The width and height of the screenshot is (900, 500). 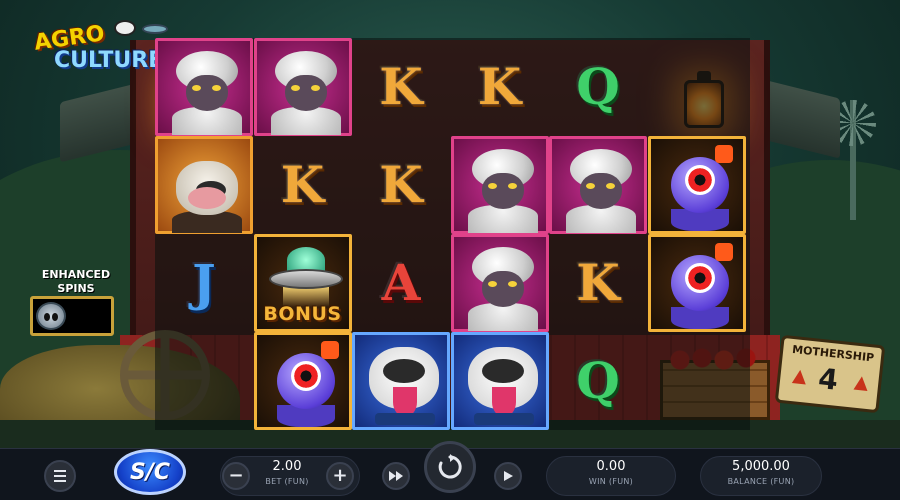 I want to click on symbol-a-icon: A, so click(x=401, y=282).